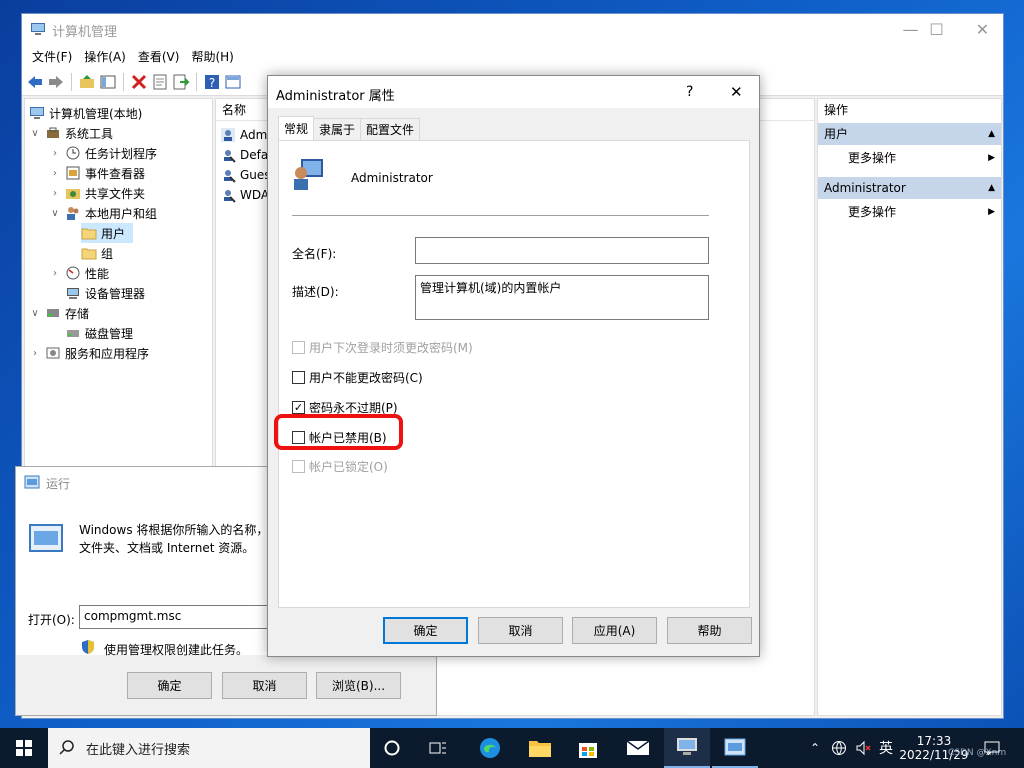  I want to click on run-taskbar-button, so click(735, 748).